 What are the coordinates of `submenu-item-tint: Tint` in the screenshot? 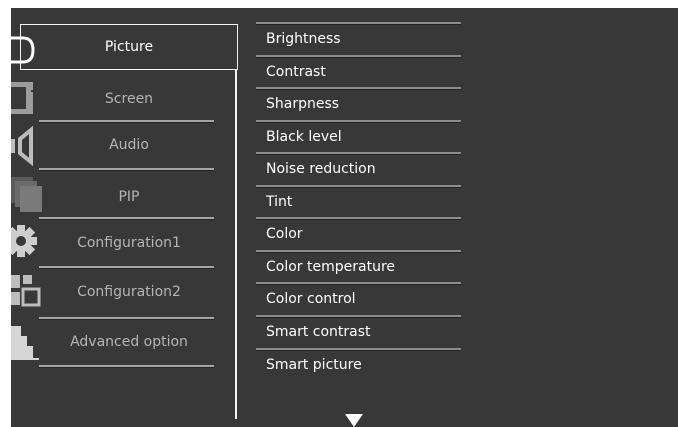 It's located at (366, 202).